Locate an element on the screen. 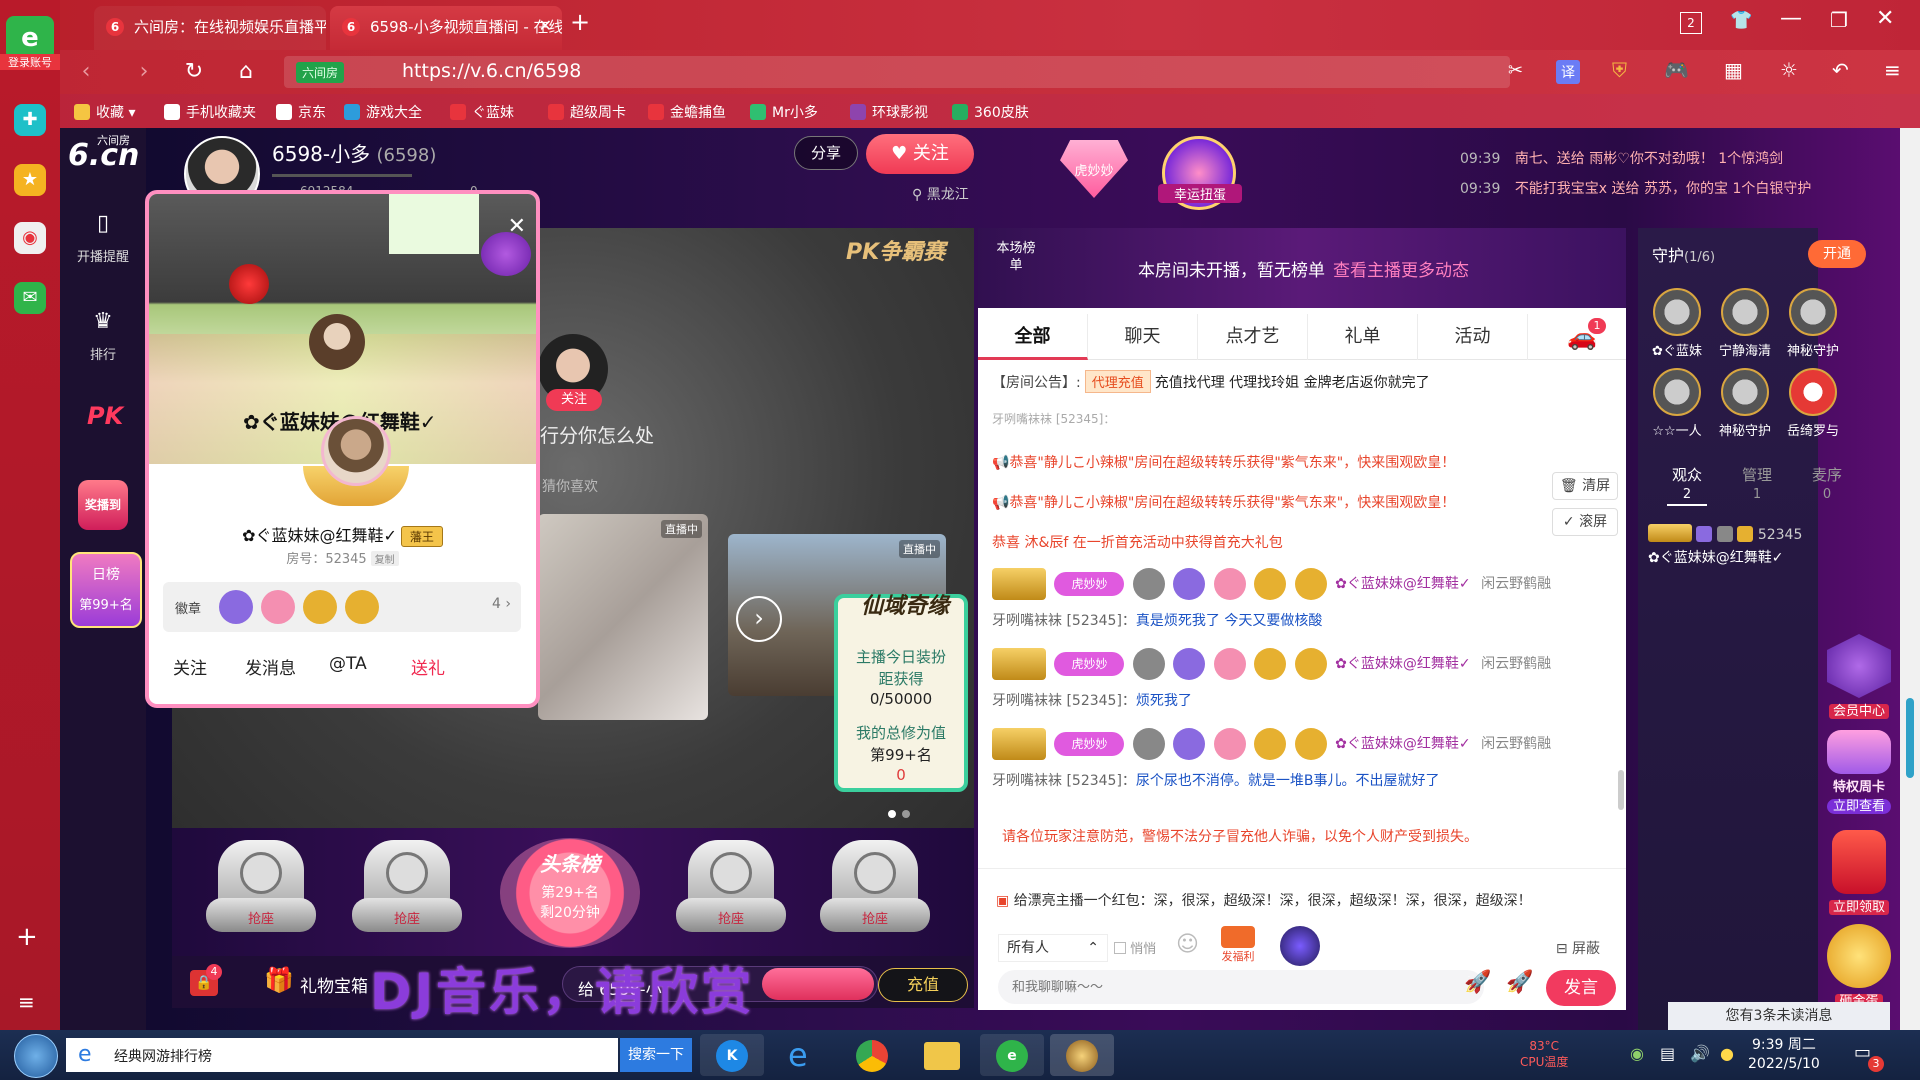  audience-row: 52345 ✿ぐ蓝妹妹@红舞鞋✓ is located at coordinates (1725, 545).